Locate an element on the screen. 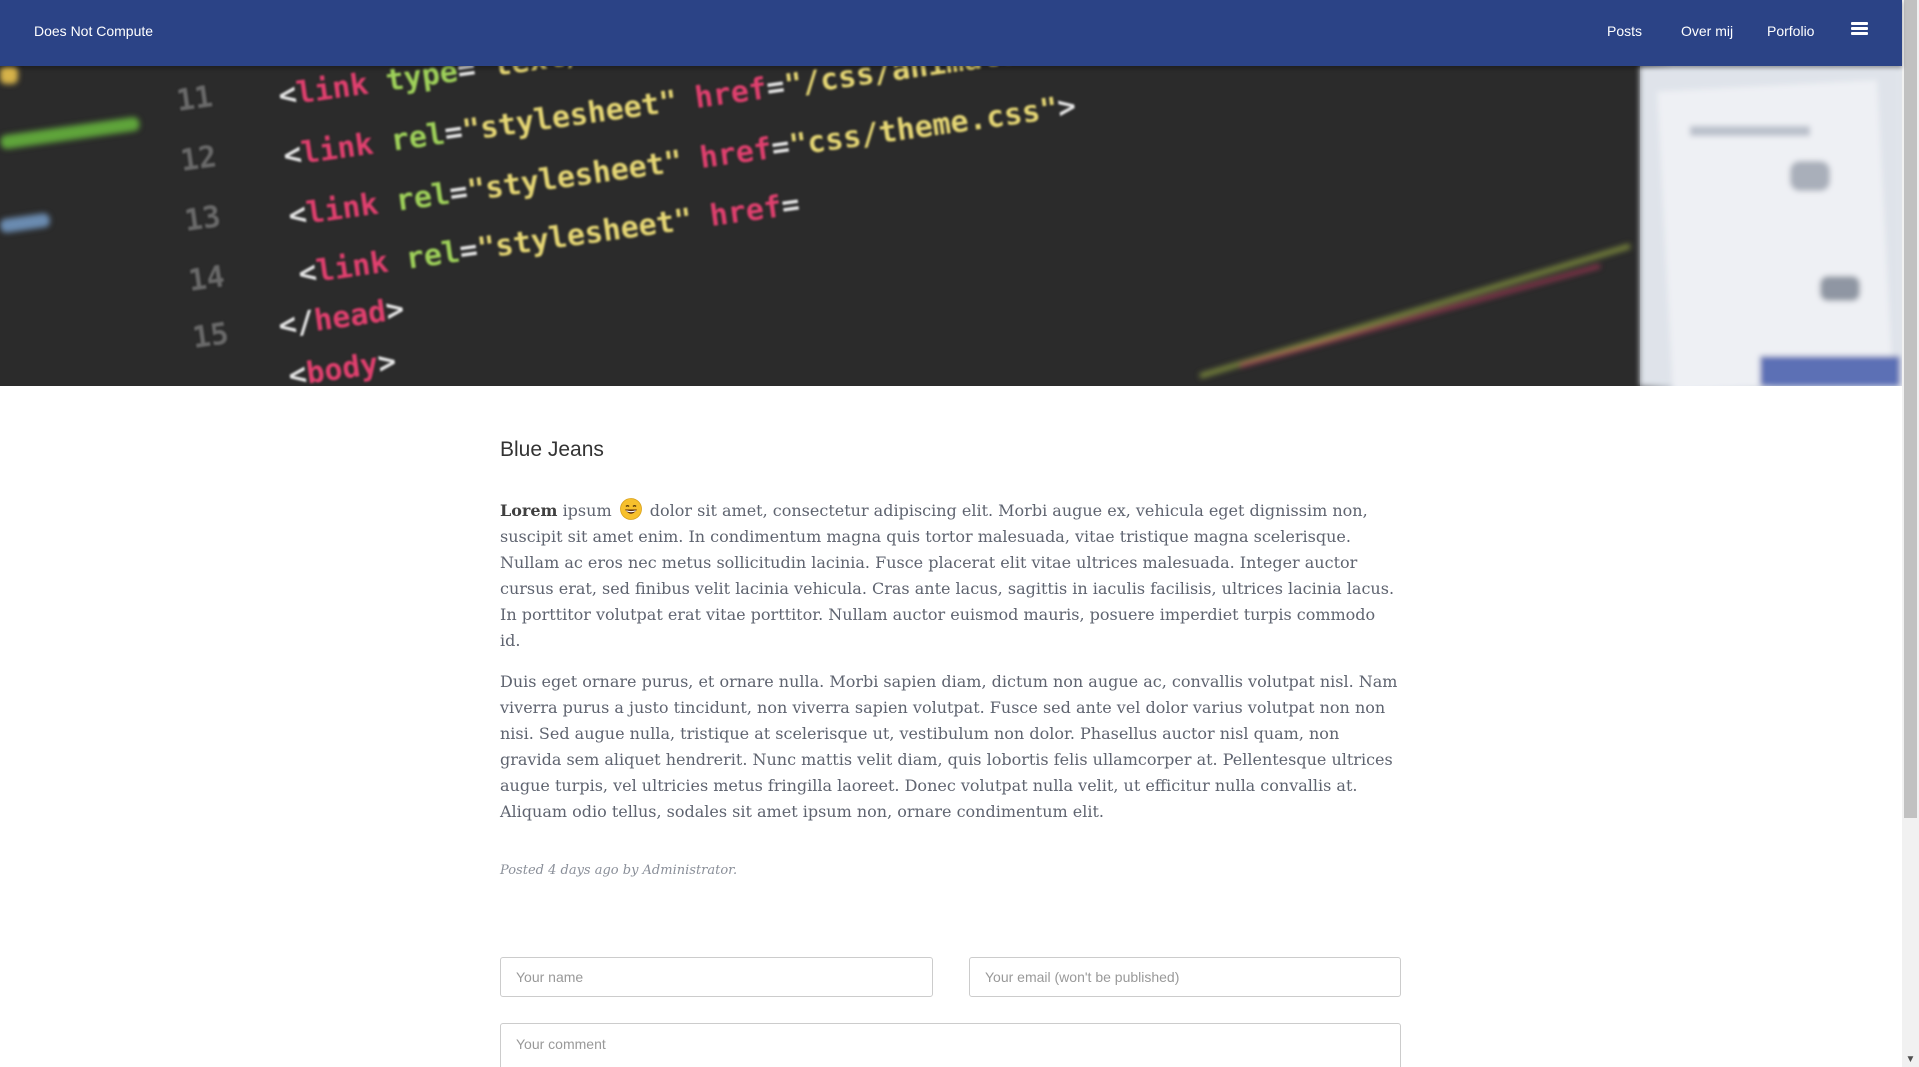  bold-text: Lorem is located at coordinates (529, 510).